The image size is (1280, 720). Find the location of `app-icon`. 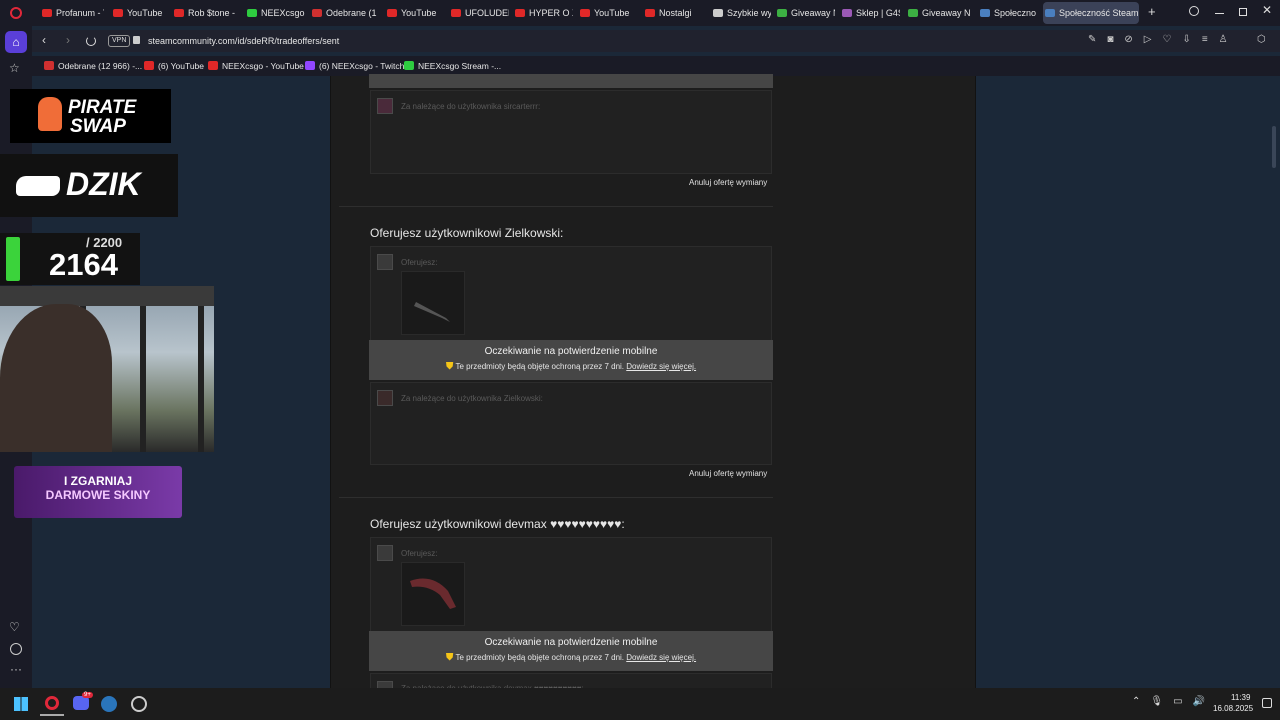

app-icon is located at coordinates (139, 704).